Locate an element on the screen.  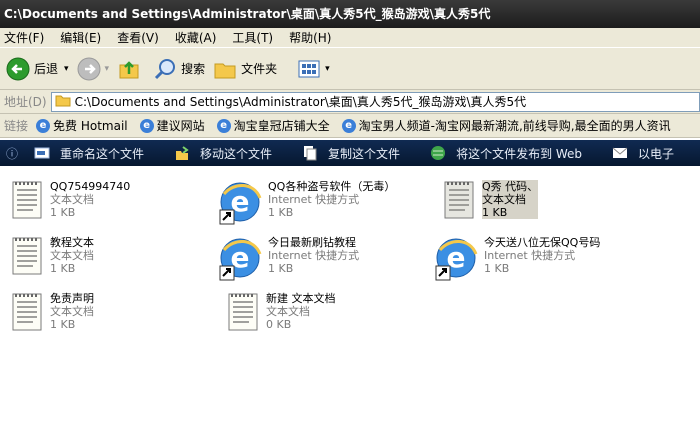
link-suggested-sites: e 建议网站 is located at coordinates (172, 125).